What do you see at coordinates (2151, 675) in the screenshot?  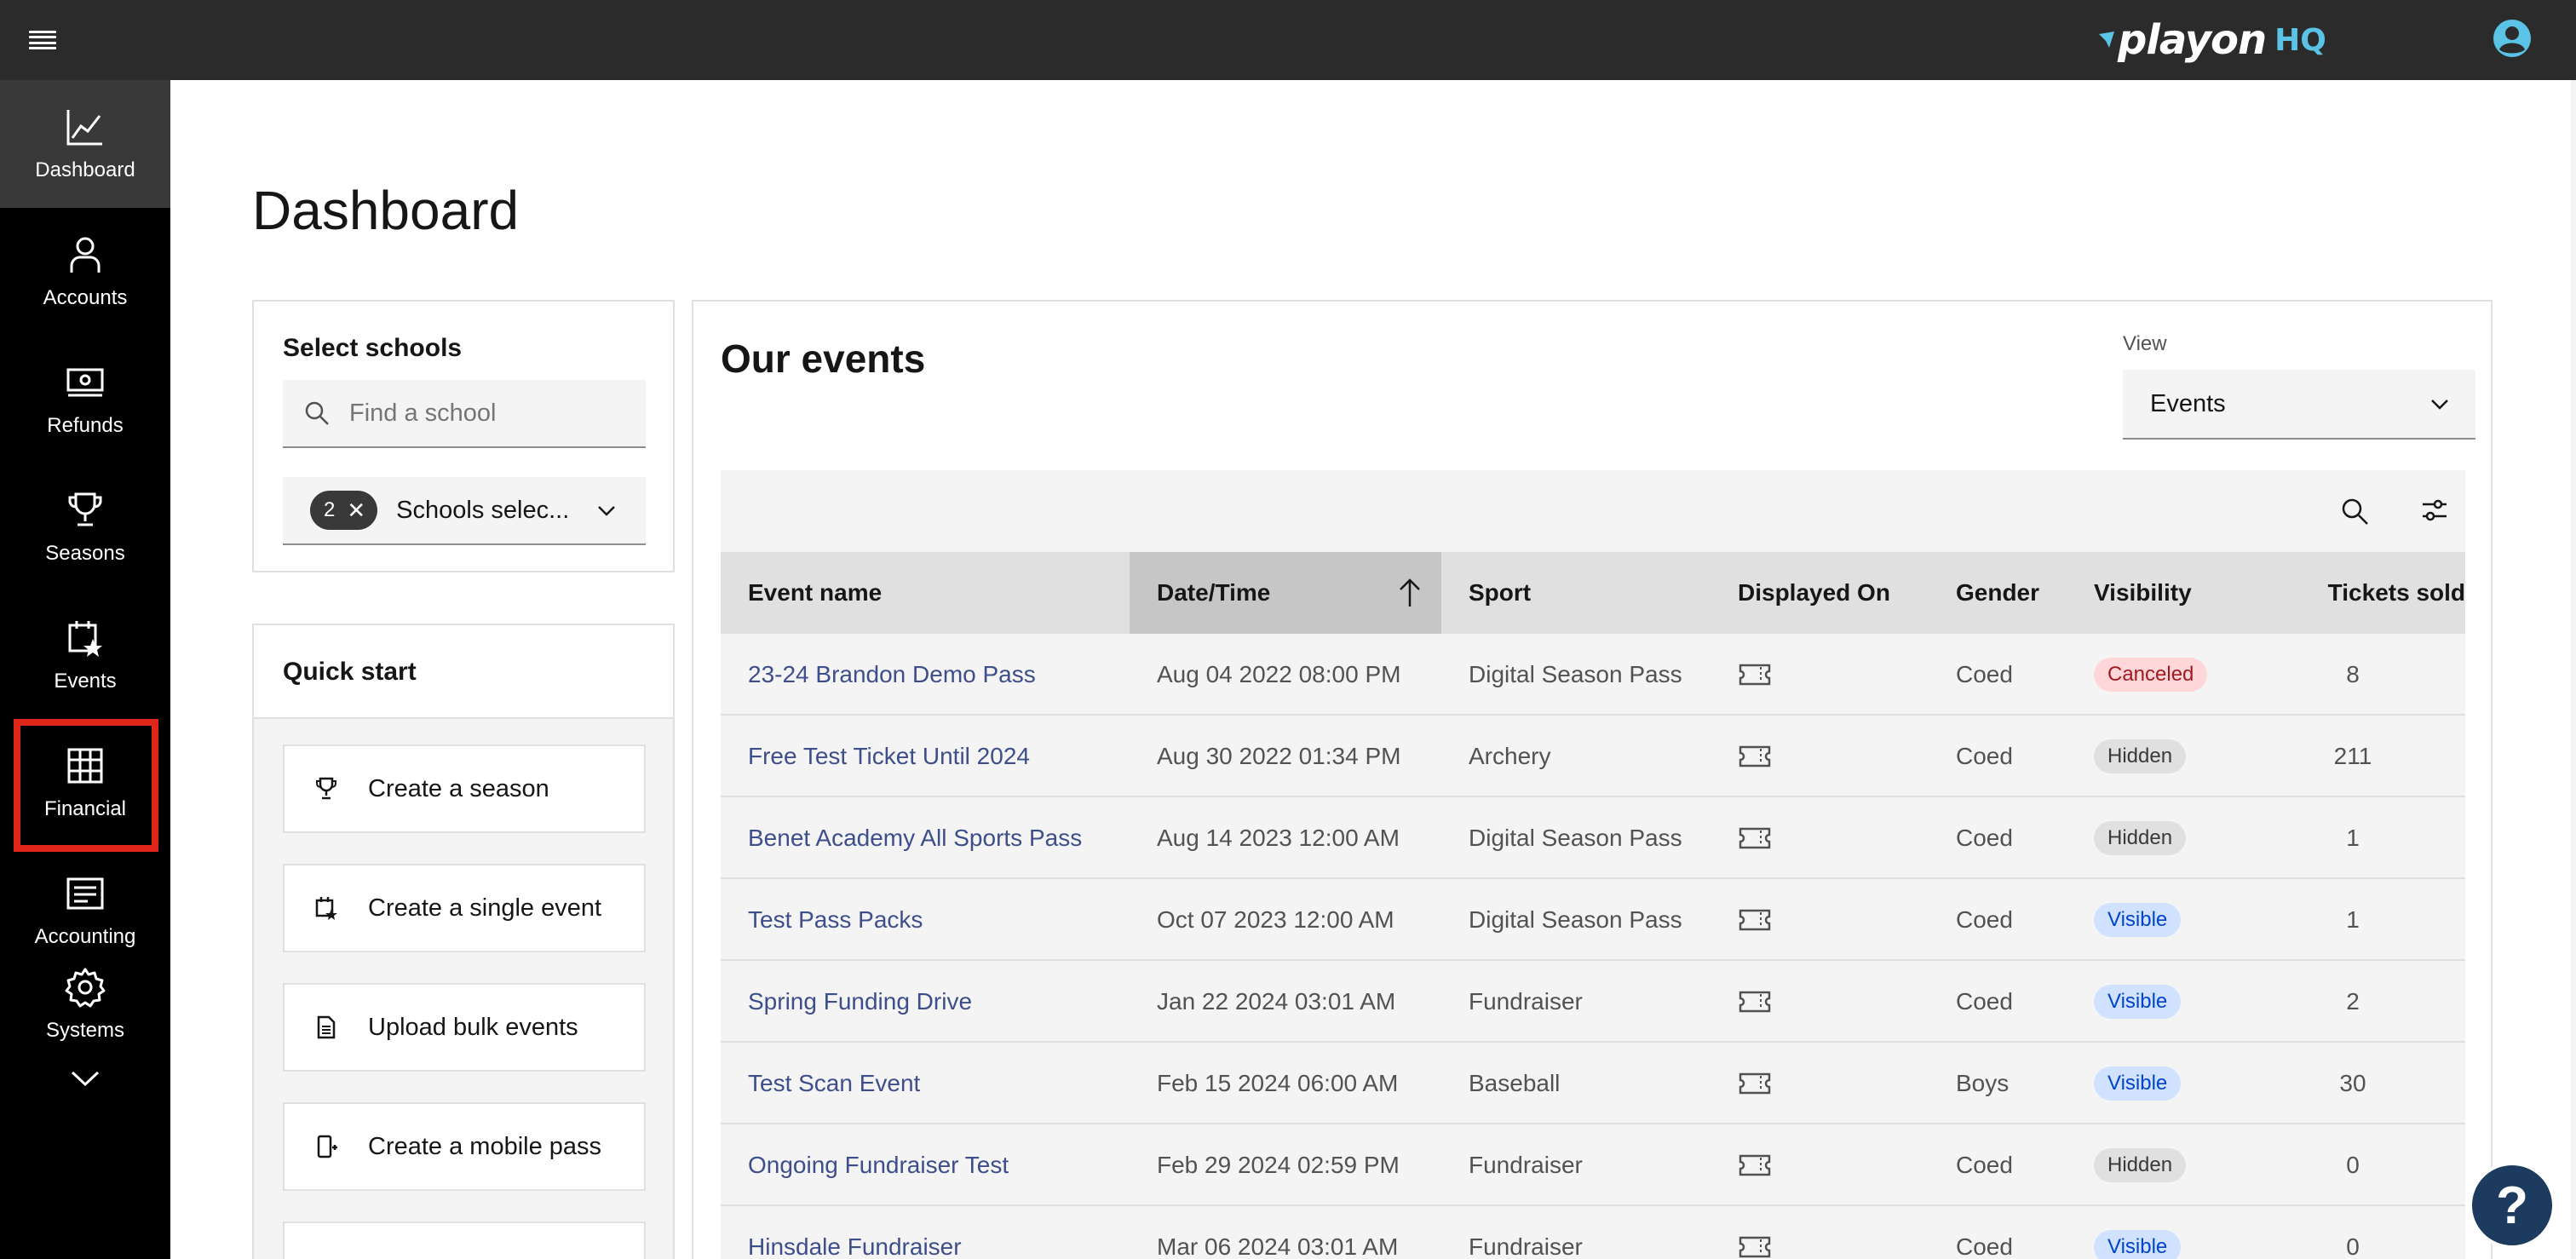 I see `visibility-badge: Canceled` at bounding box center [2151, 675].